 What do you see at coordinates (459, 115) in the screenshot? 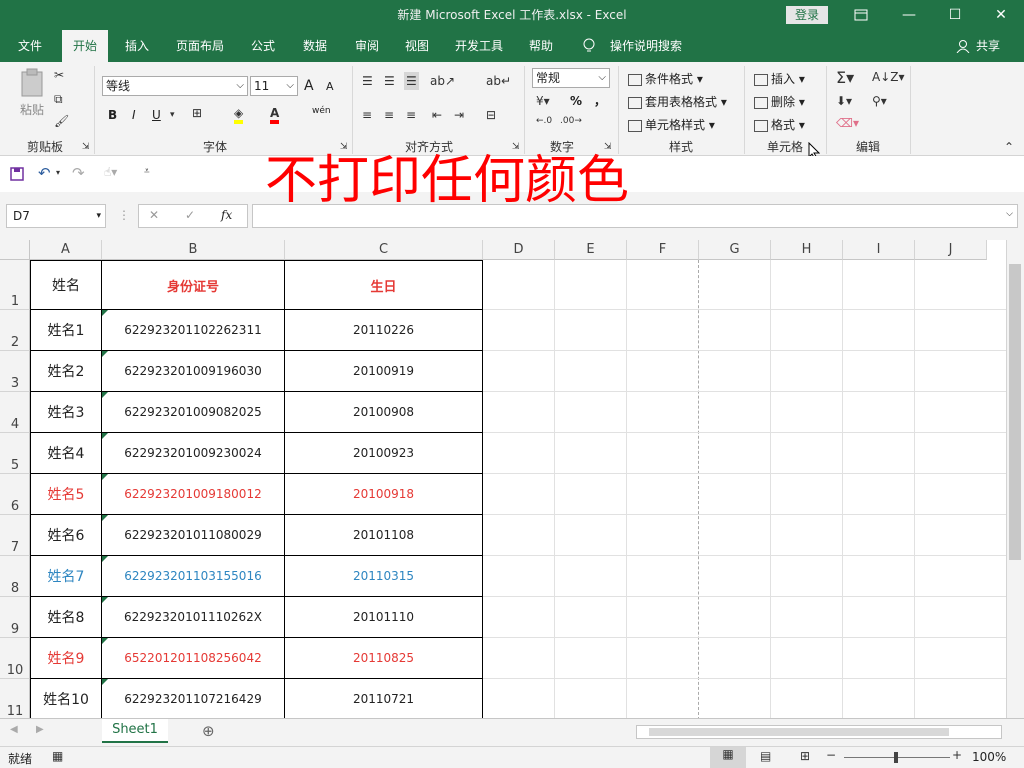
I see `increase-indent-icon: ⇥` at bounding box center [459, 115].